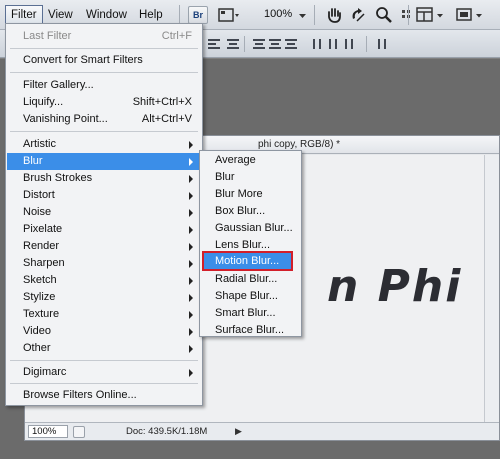 The image size is (500, 459). I want to click on menu-item-liquify: Liquify... Shift+Ctrl+X, so click(104, 102).